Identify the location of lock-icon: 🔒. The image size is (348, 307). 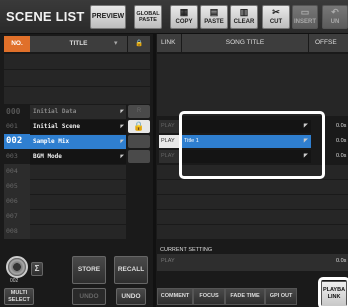
(139, 43).